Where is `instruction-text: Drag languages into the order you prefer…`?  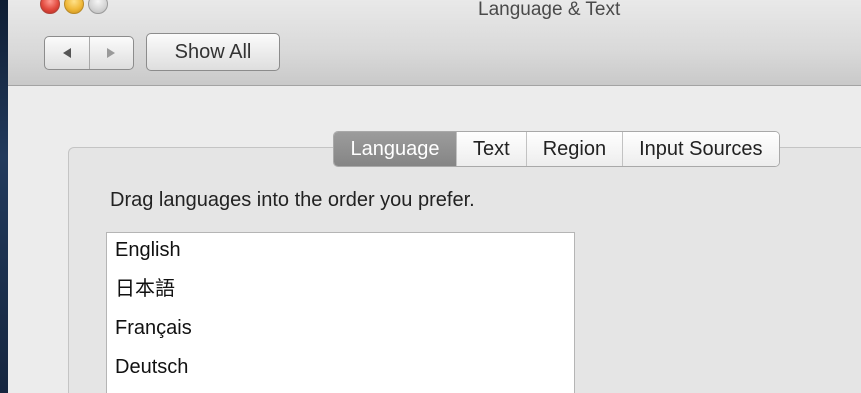 instruction-text: Drag languages into the order you prefer… is located at coordinates (292, 200).